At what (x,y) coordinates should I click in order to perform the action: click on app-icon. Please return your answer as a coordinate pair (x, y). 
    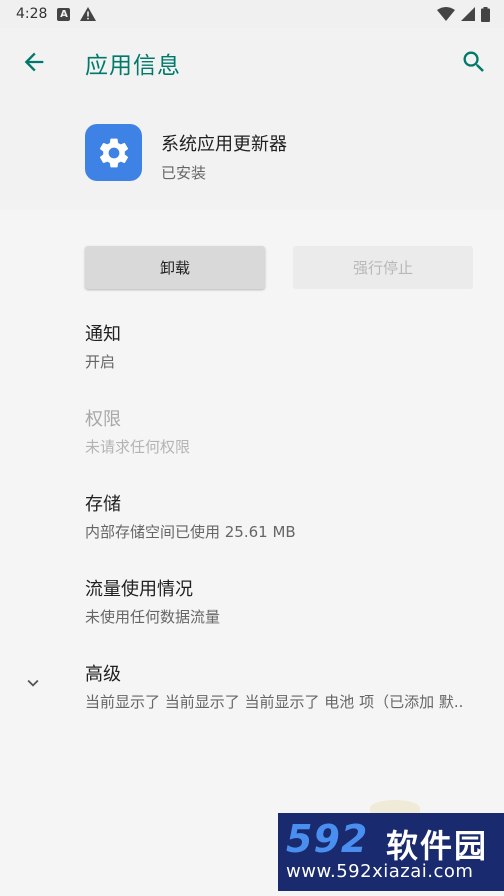
    Looking at the image, I should click on (113, 152).